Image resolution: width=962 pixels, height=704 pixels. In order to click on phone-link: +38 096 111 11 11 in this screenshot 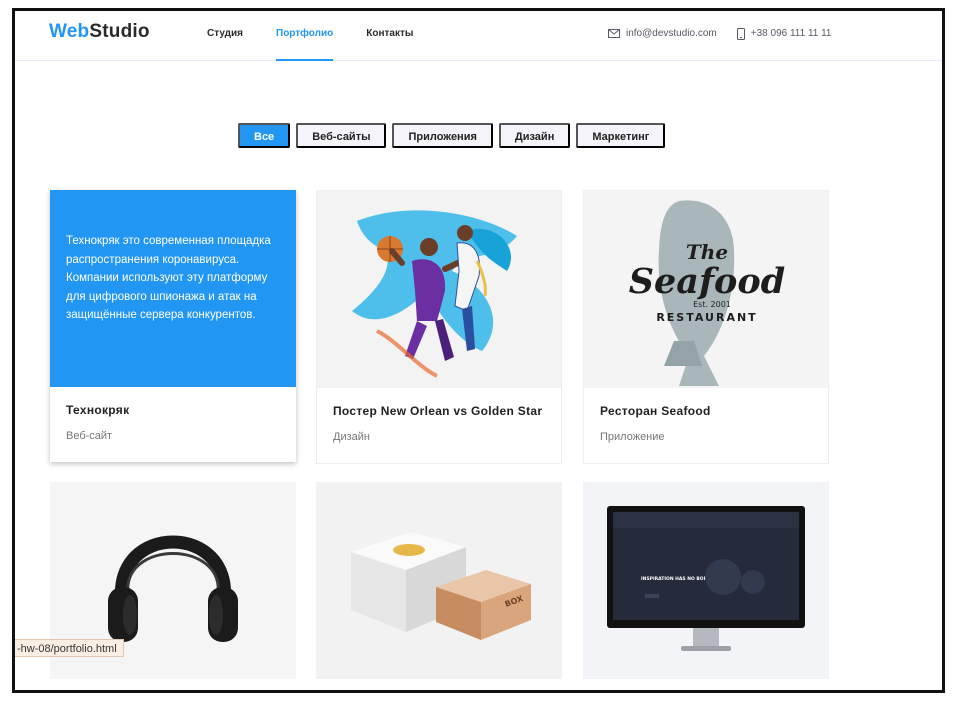, I will do `click(784, 33)`.